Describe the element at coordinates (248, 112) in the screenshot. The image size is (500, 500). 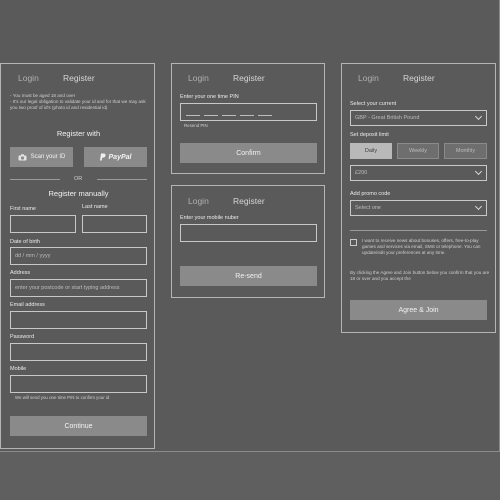
I see `pin-field` at that location.